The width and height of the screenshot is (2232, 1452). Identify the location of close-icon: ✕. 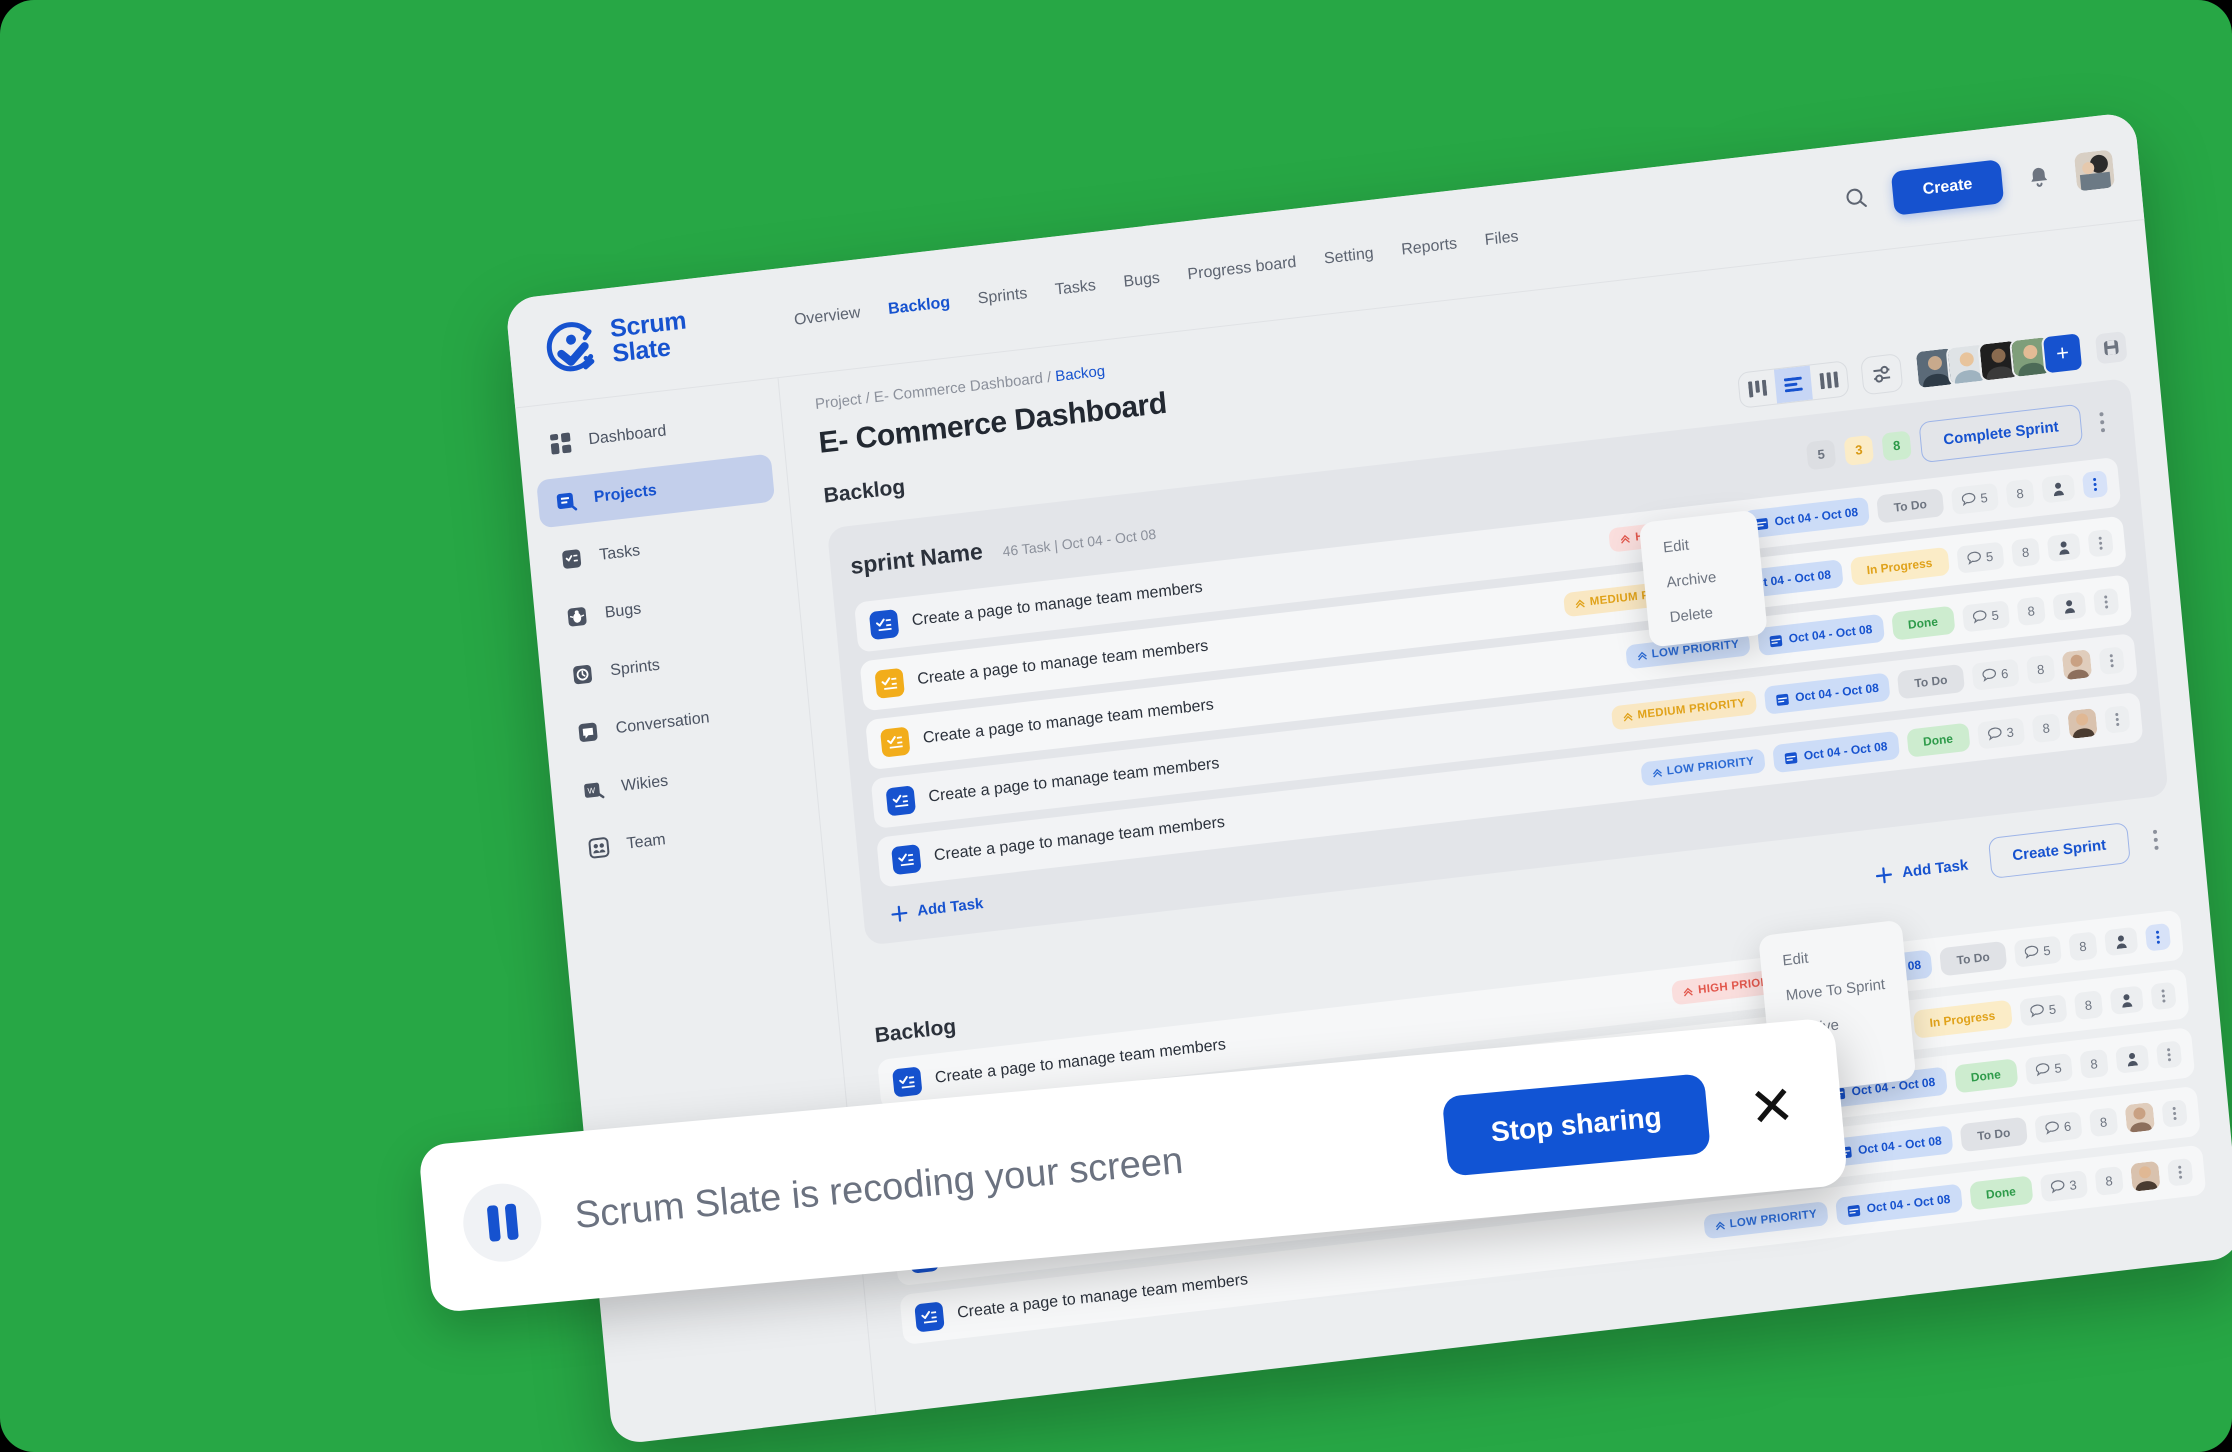
(1771, 1106).